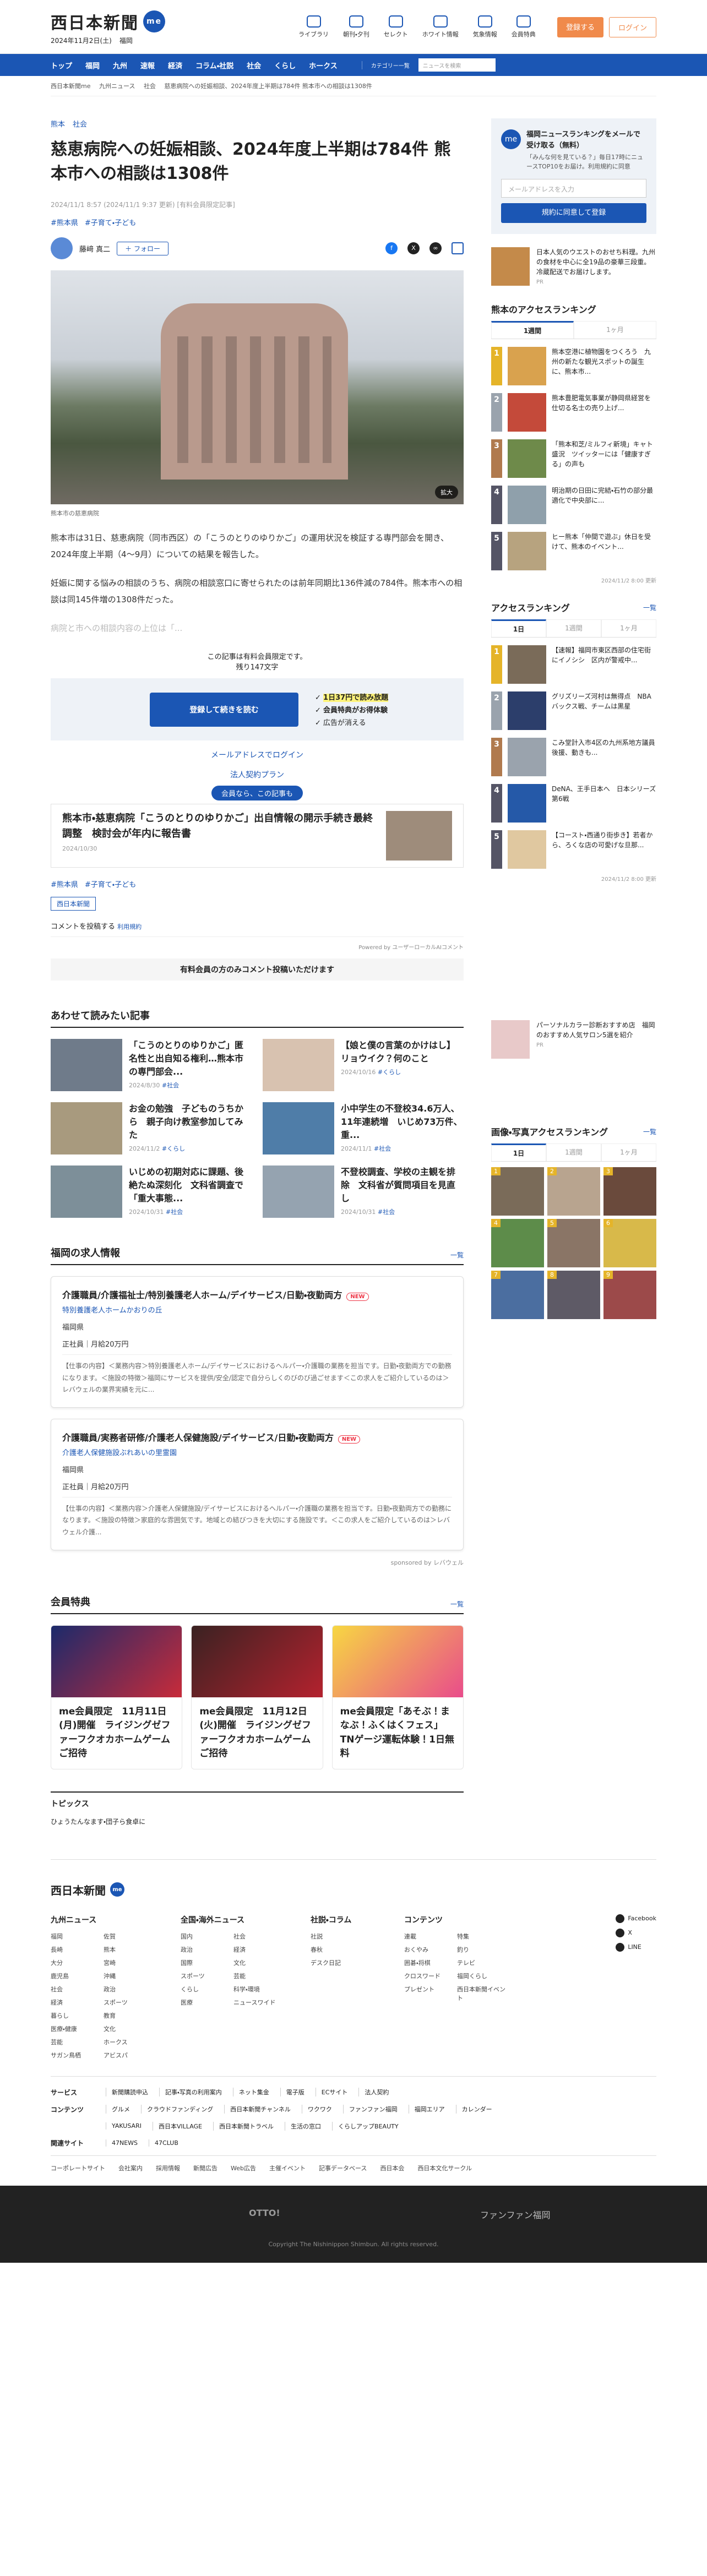 This screenshot has width=707, height=2576. What do you see at coordinates (429, 1949) in the screenshot?
I see `footer-link: おくやみ` at bounding box center [429, 1949].